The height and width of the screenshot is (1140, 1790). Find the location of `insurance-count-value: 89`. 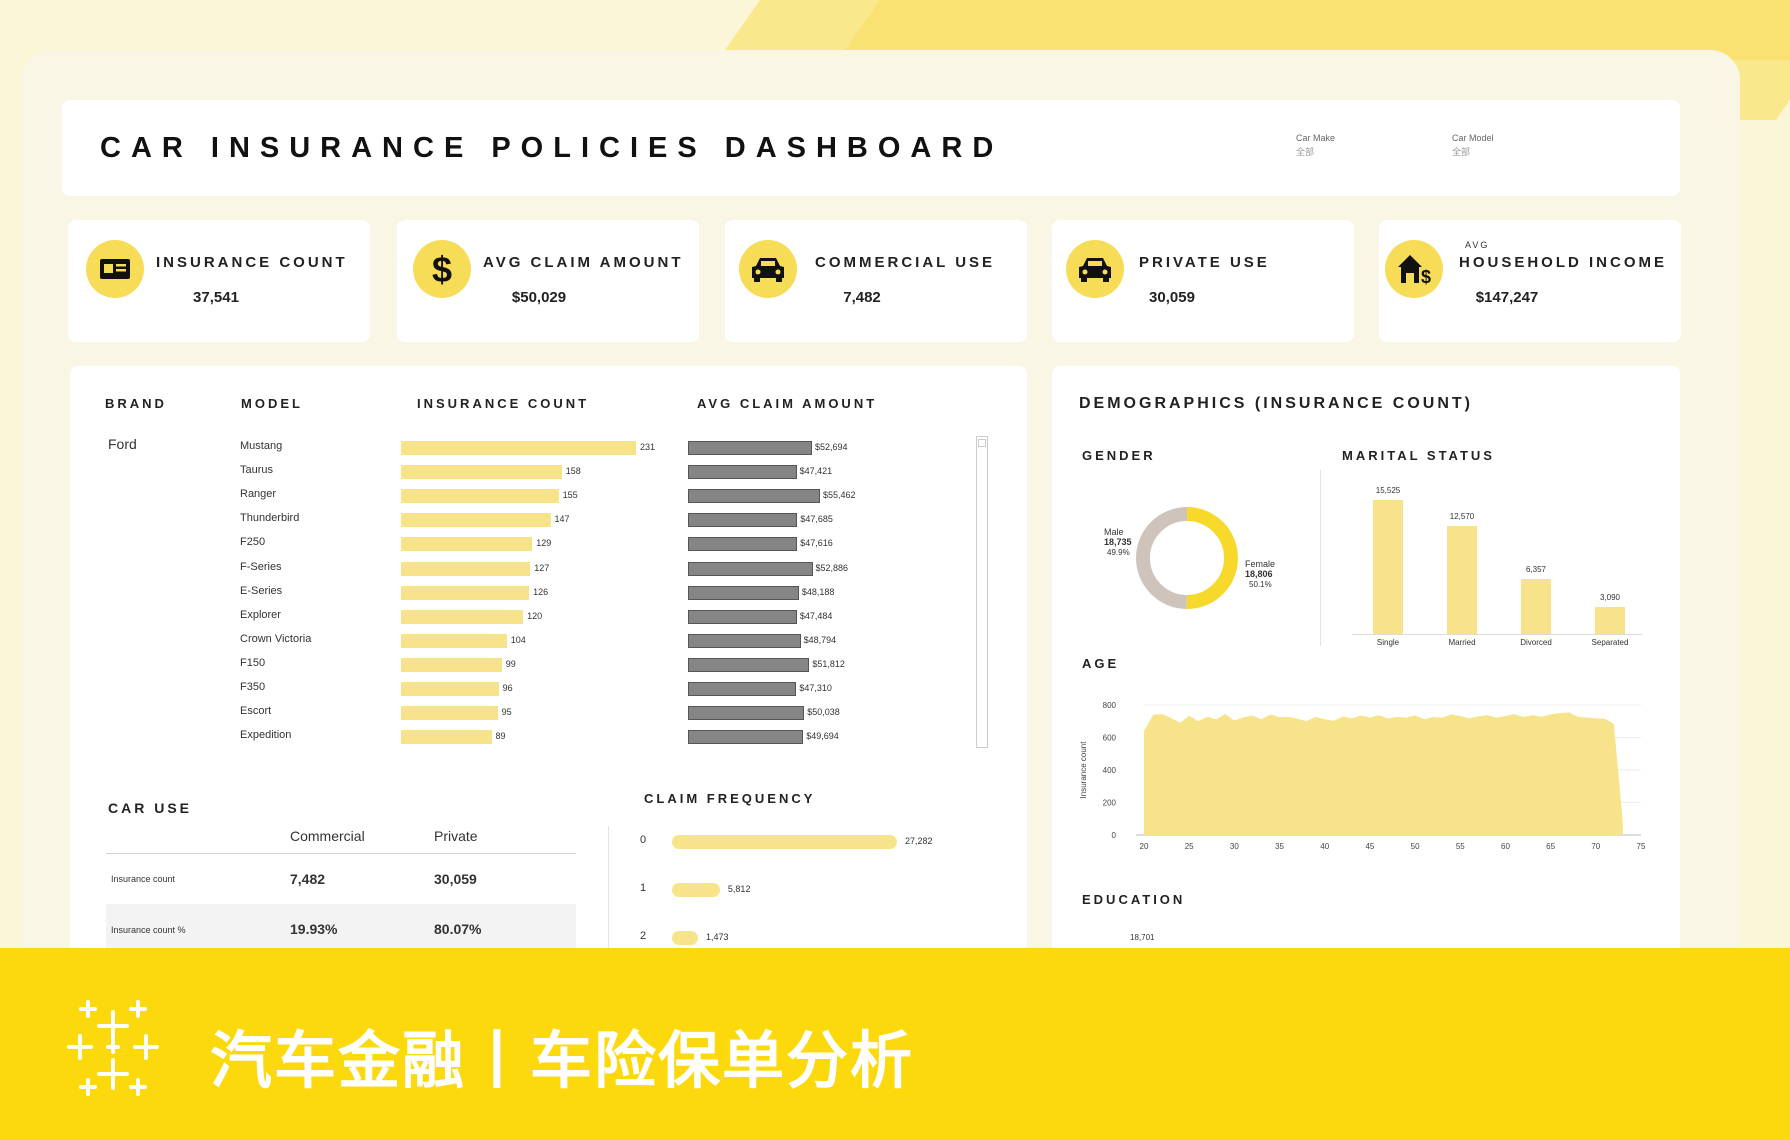

insurance-count-value: 89 is located at coordinates (500, 736).